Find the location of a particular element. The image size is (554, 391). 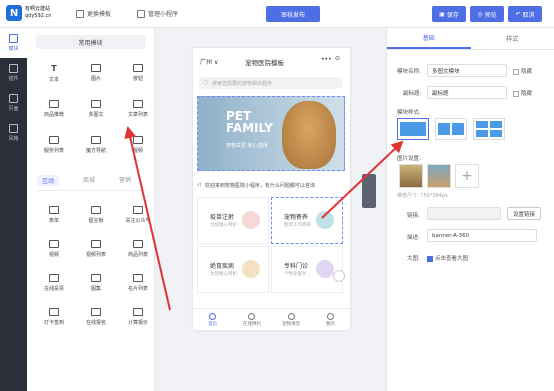

manage-miniapp-button: 管理小程序 is located at coordinates (157, 13).